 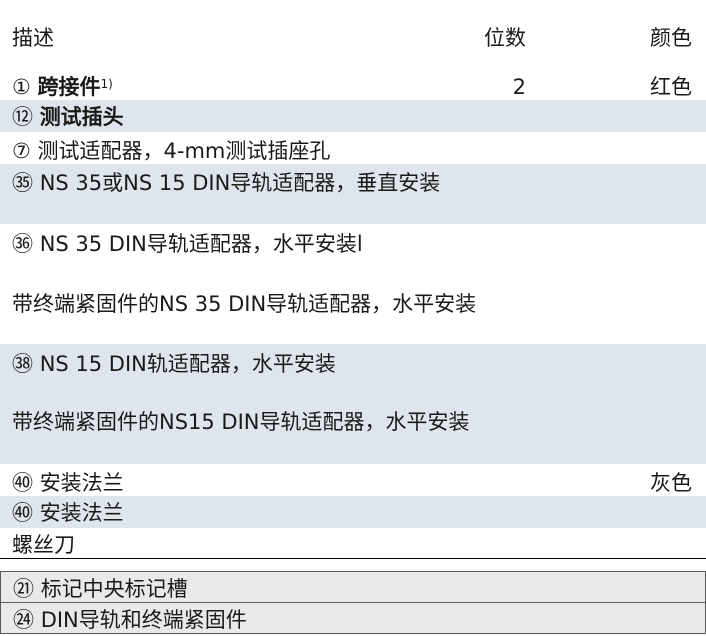 I want to click on row-marker: ㉔, so click(x=23, y=620).